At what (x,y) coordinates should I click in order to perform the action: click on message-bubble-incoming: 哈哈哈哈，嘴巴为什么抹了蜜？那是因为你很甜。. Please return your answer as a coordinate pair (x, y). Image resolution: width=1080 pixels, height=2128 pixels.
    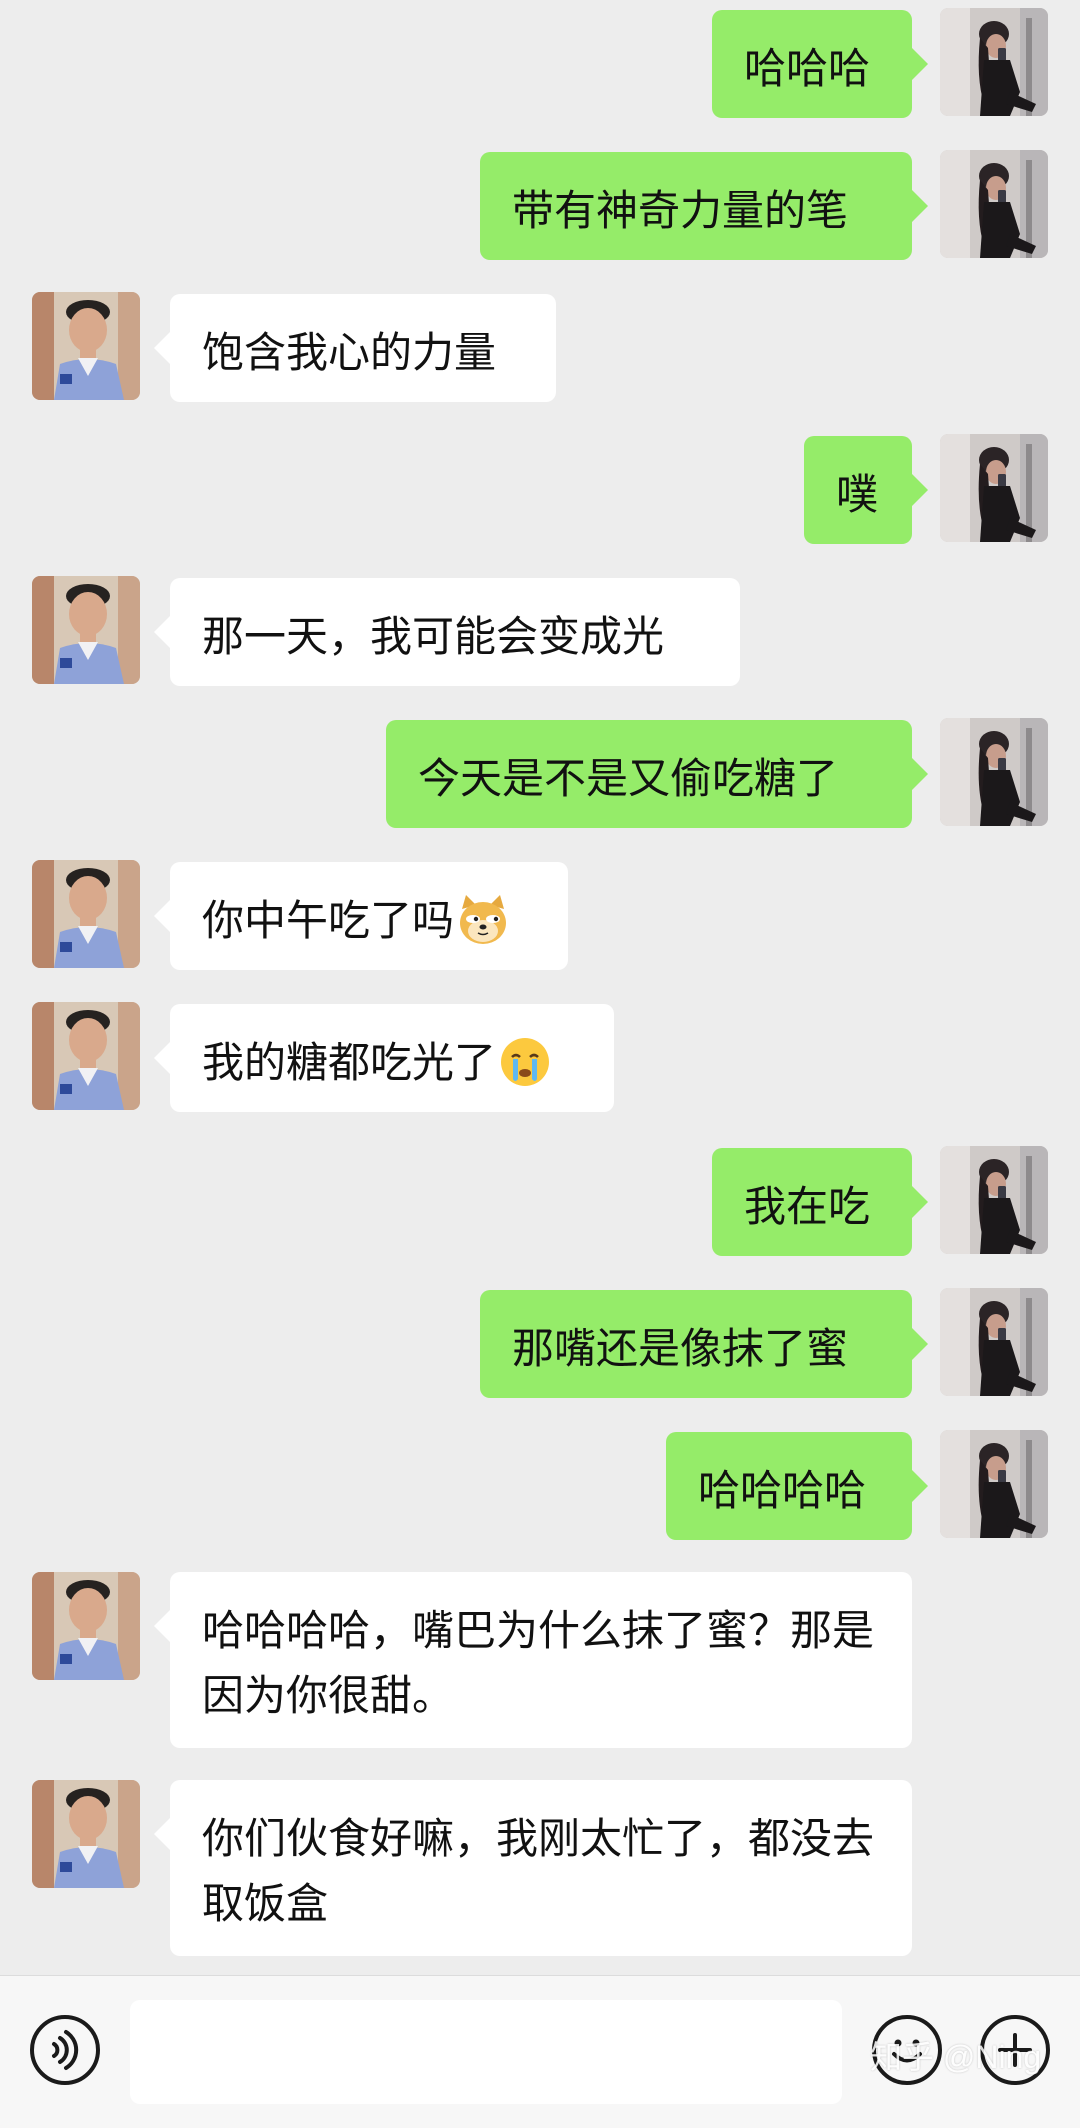
    Looking at the image, I should click on (533, 1660).